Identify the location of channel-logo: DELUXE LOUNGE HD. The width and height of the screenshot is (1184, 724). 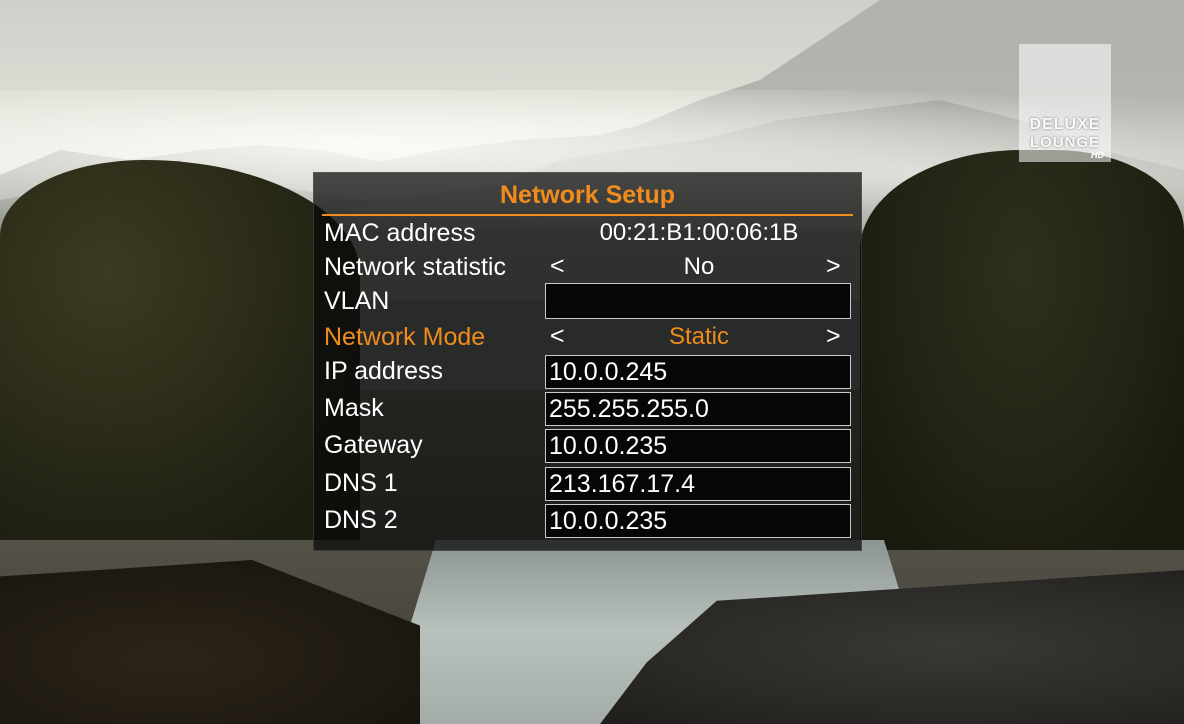
(1065, 103).